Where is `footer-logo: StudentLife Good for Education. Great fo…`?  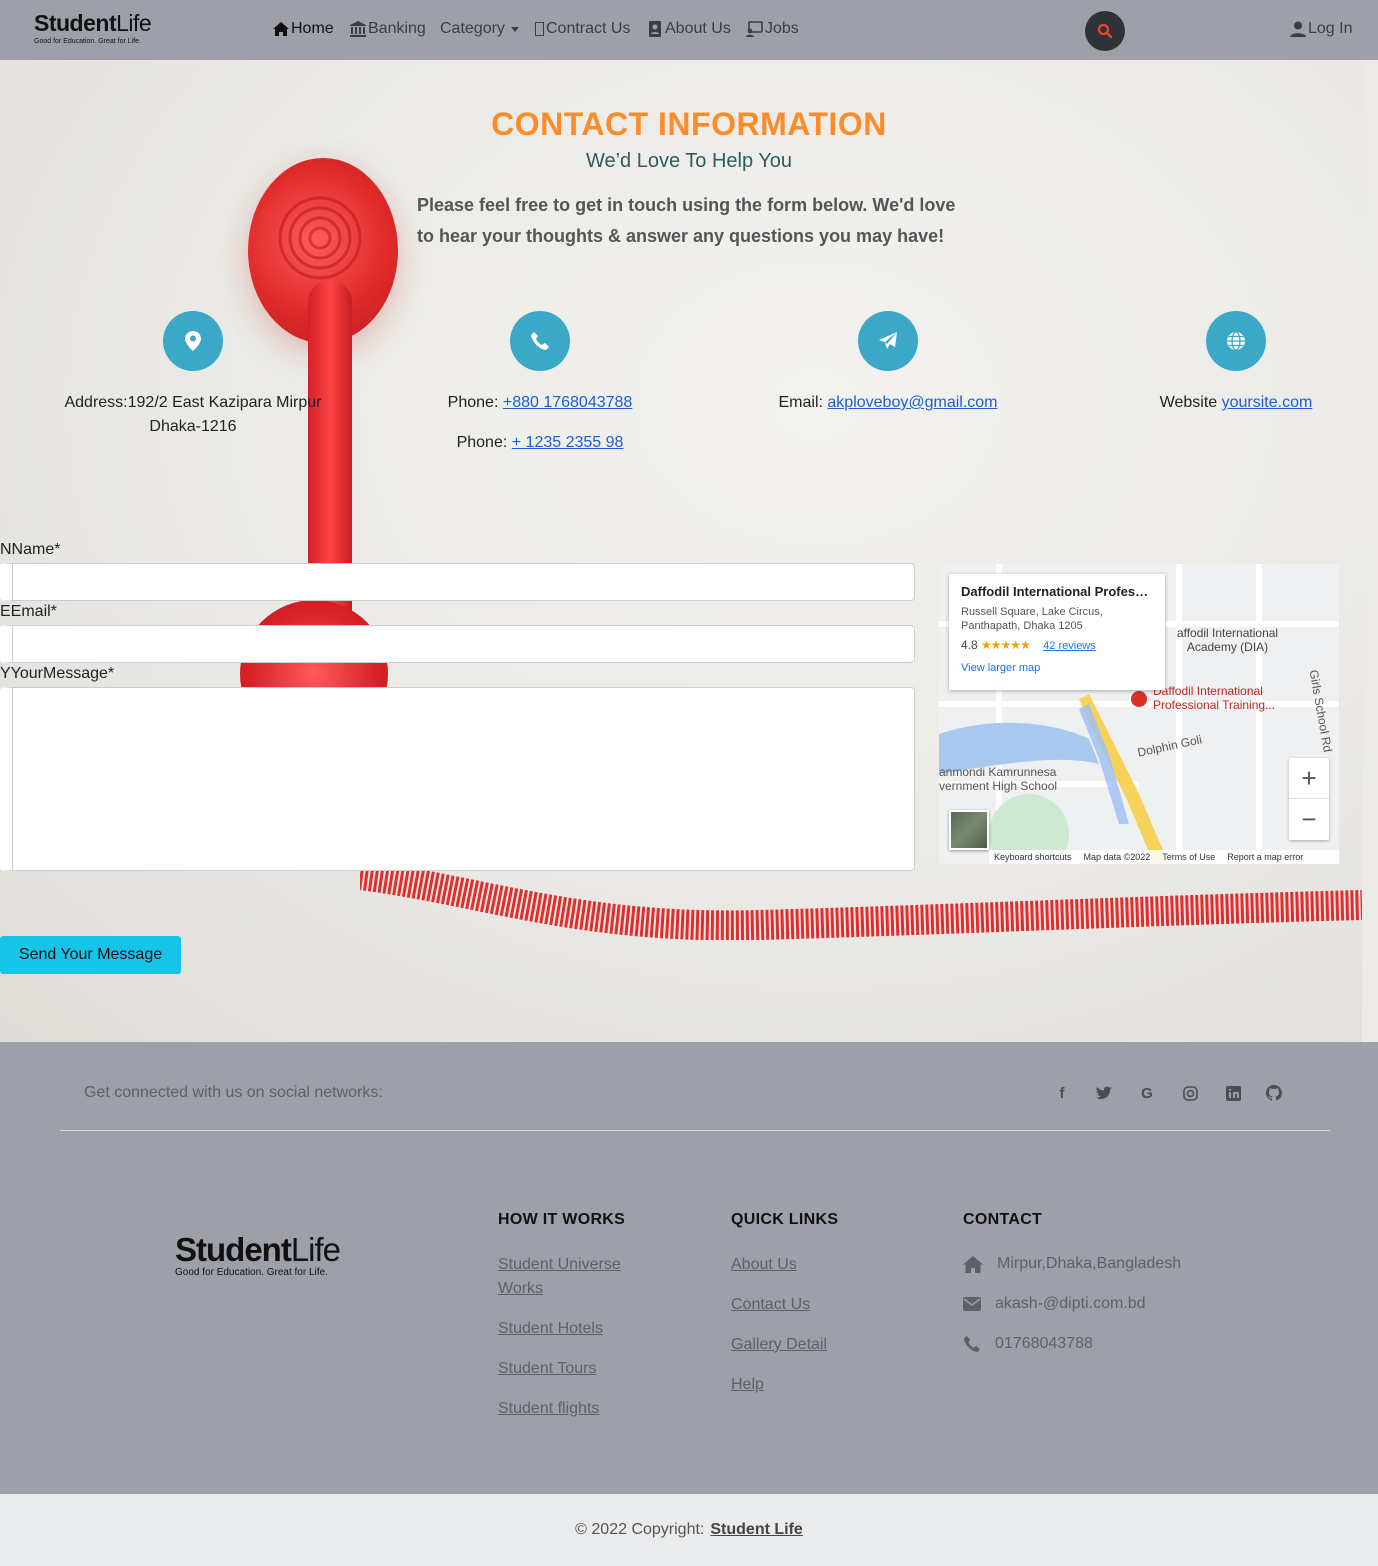 footer-logo: StudentLife Good for Education. Great fo… is located at coordinates (258, 1254).